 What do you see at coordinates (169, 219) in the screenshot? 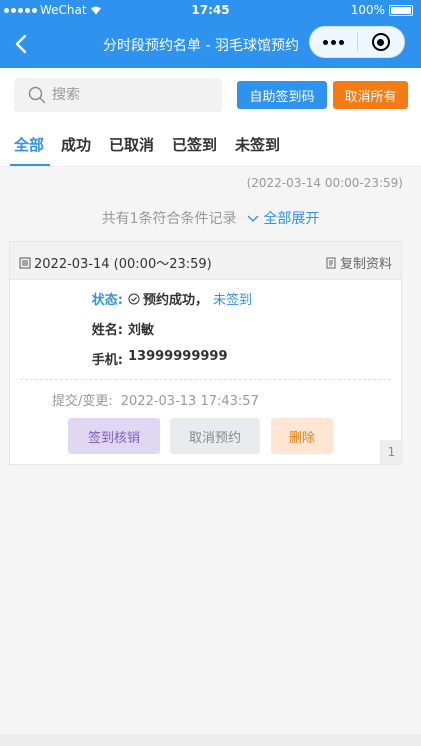
I see `result-count-text: 共有1条符合条件记录` at bounding box center [169, 219].